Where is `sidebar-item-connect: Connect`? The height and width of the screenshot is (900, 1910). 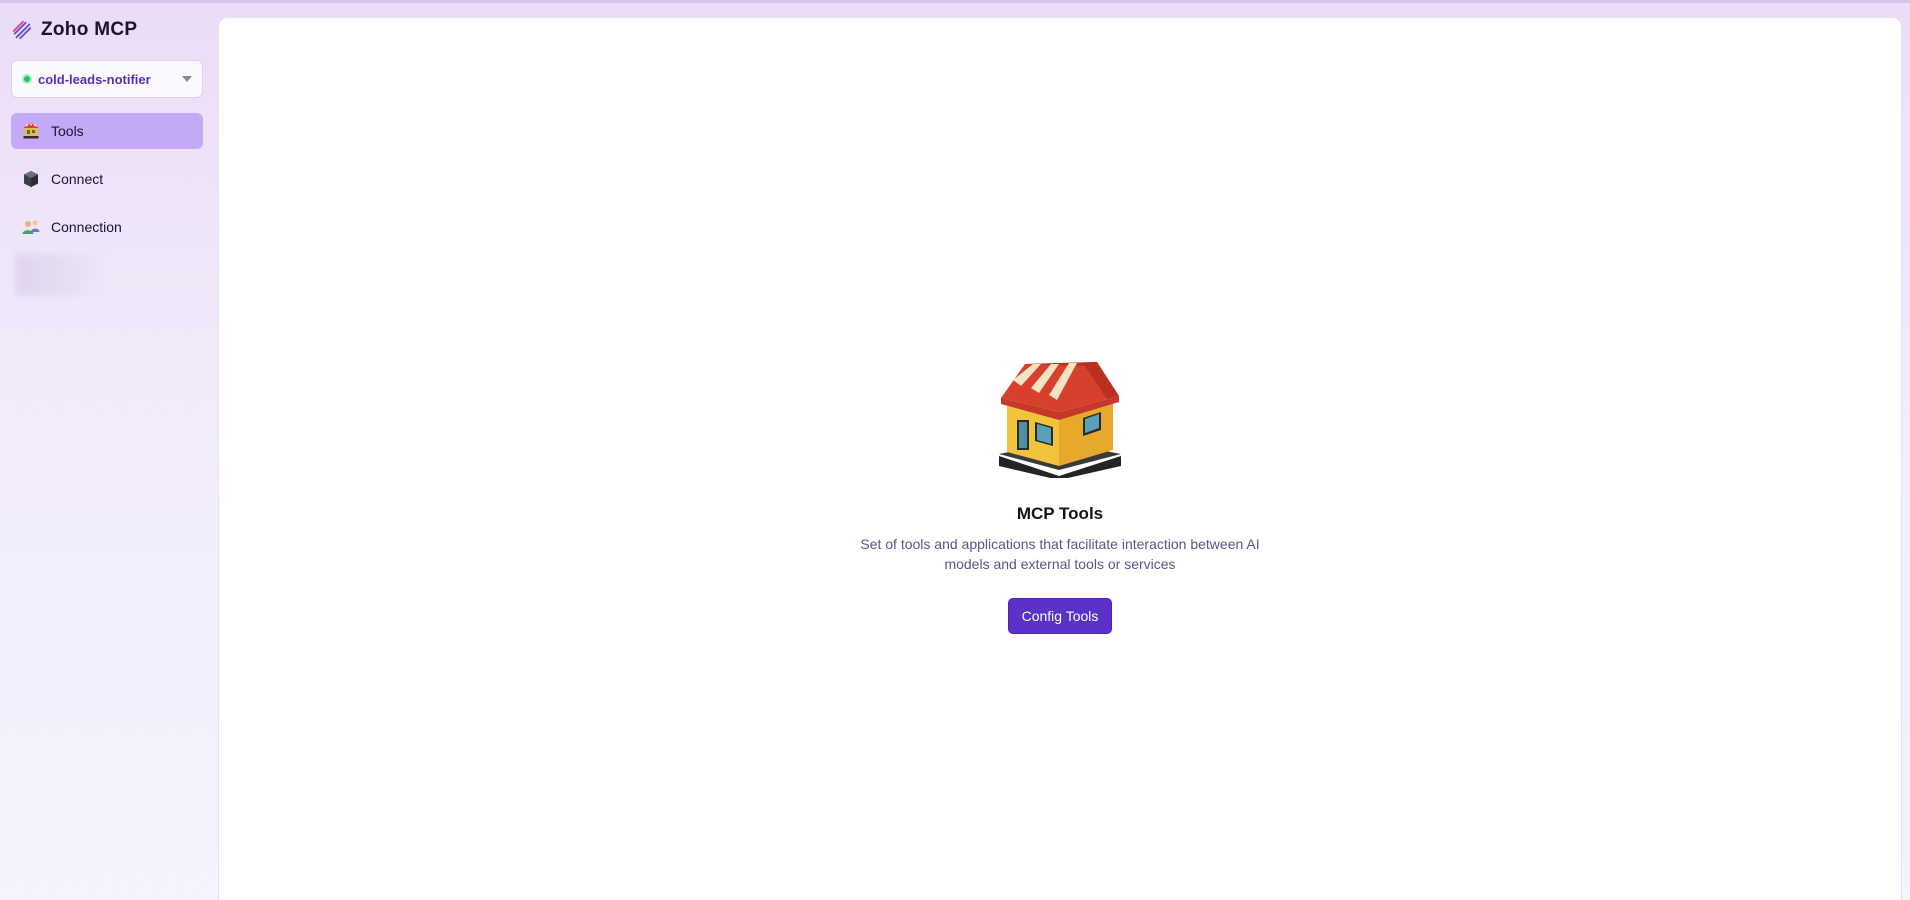
sidebar-item-connect: Connect is located at coordinates (107, 179).